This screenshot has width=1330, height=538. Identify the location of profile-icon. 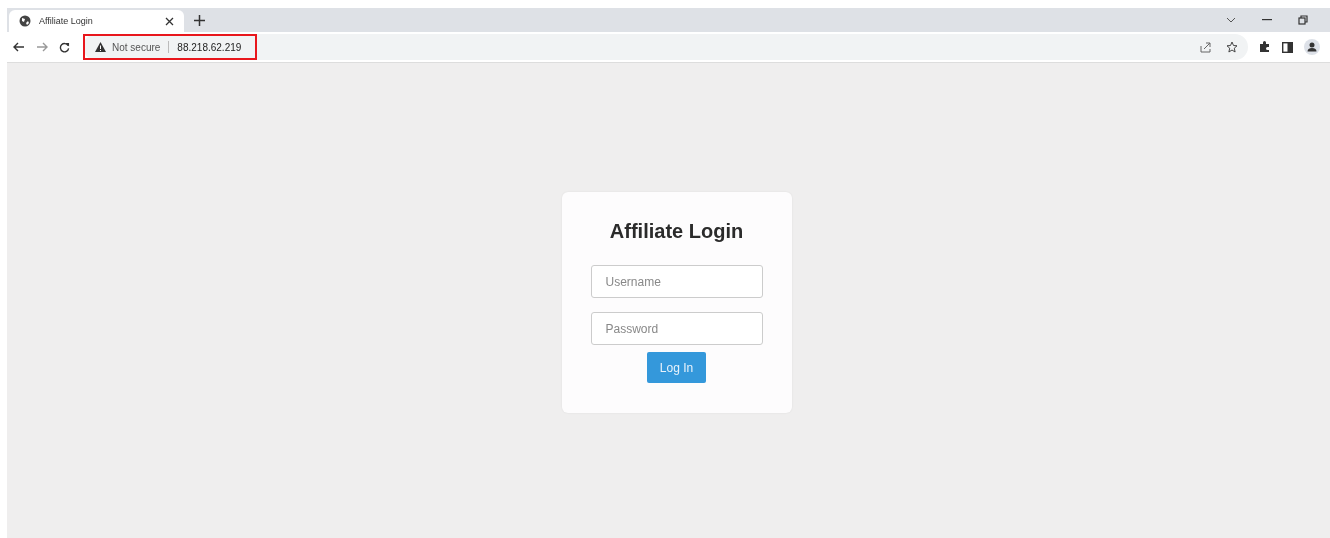
(1312, 47).